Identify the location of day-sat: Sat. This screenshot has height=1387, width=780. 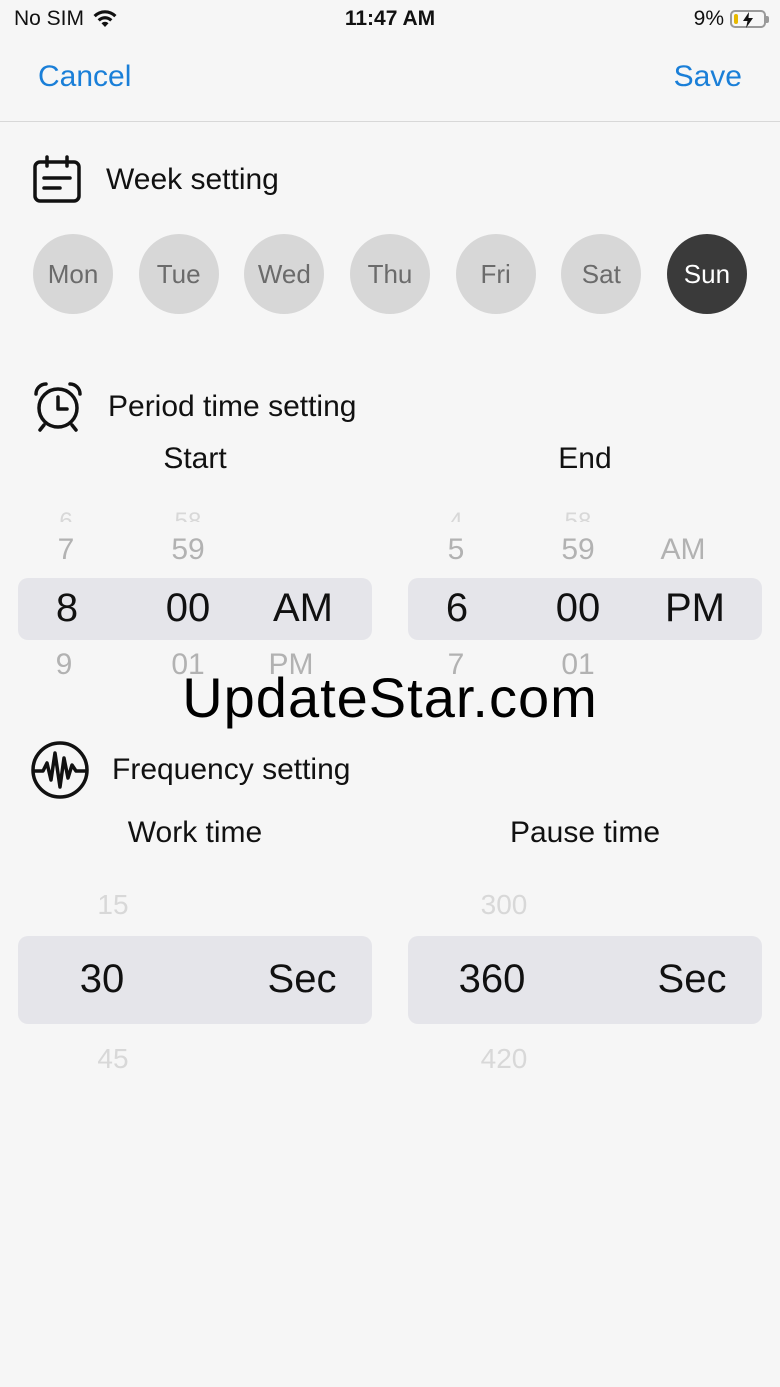
(601, 274).